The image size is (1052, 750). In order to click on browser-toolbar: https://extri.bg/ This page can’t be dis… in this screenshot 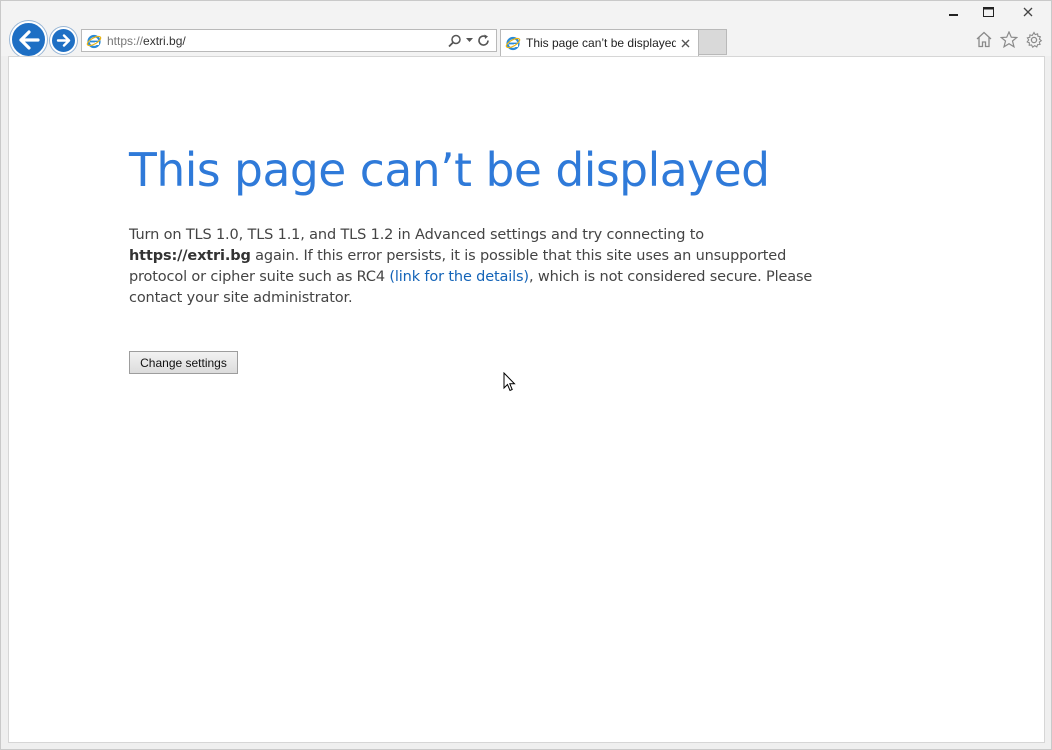, I will do `click(526, 29)`.